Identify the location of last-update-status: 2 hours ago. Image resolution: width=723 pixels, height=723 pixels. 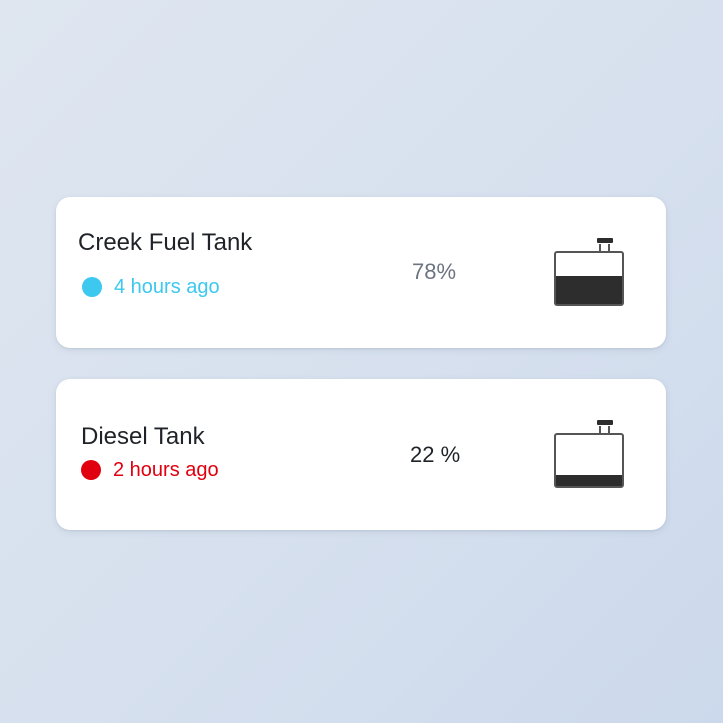
(150, 470).